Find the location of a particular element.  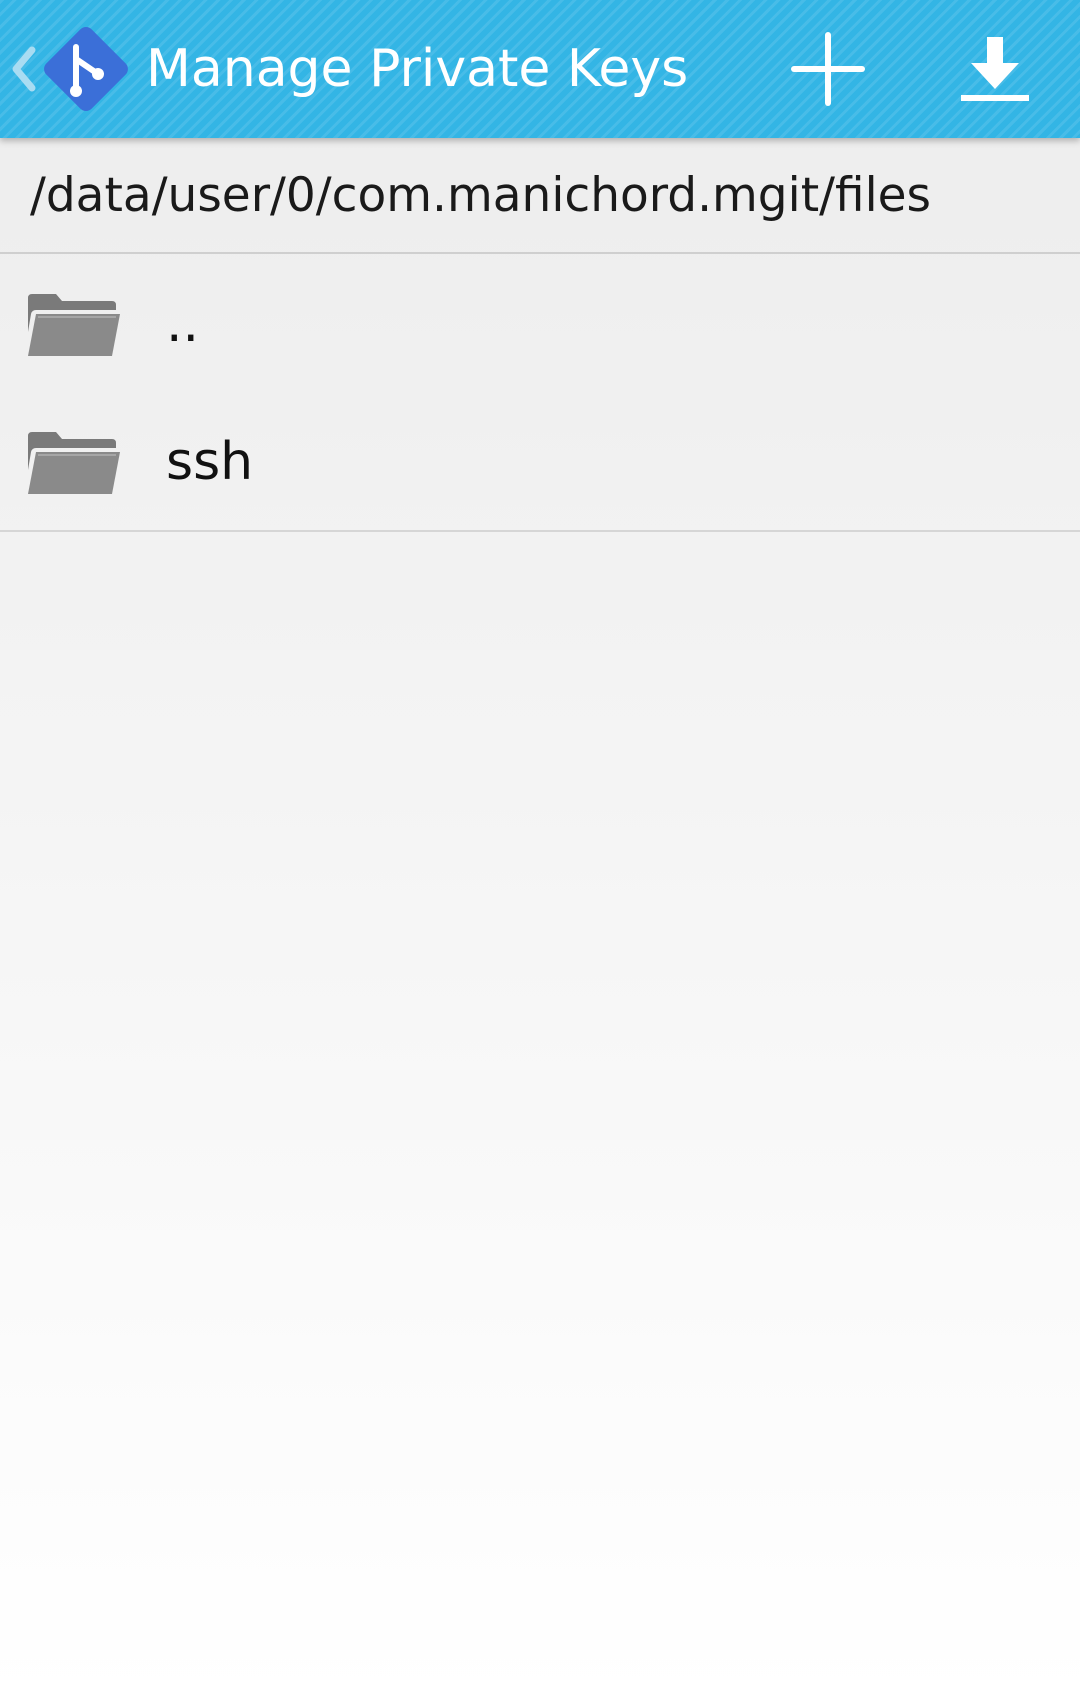

file-name: ssh is located at coordinates (210, 462).